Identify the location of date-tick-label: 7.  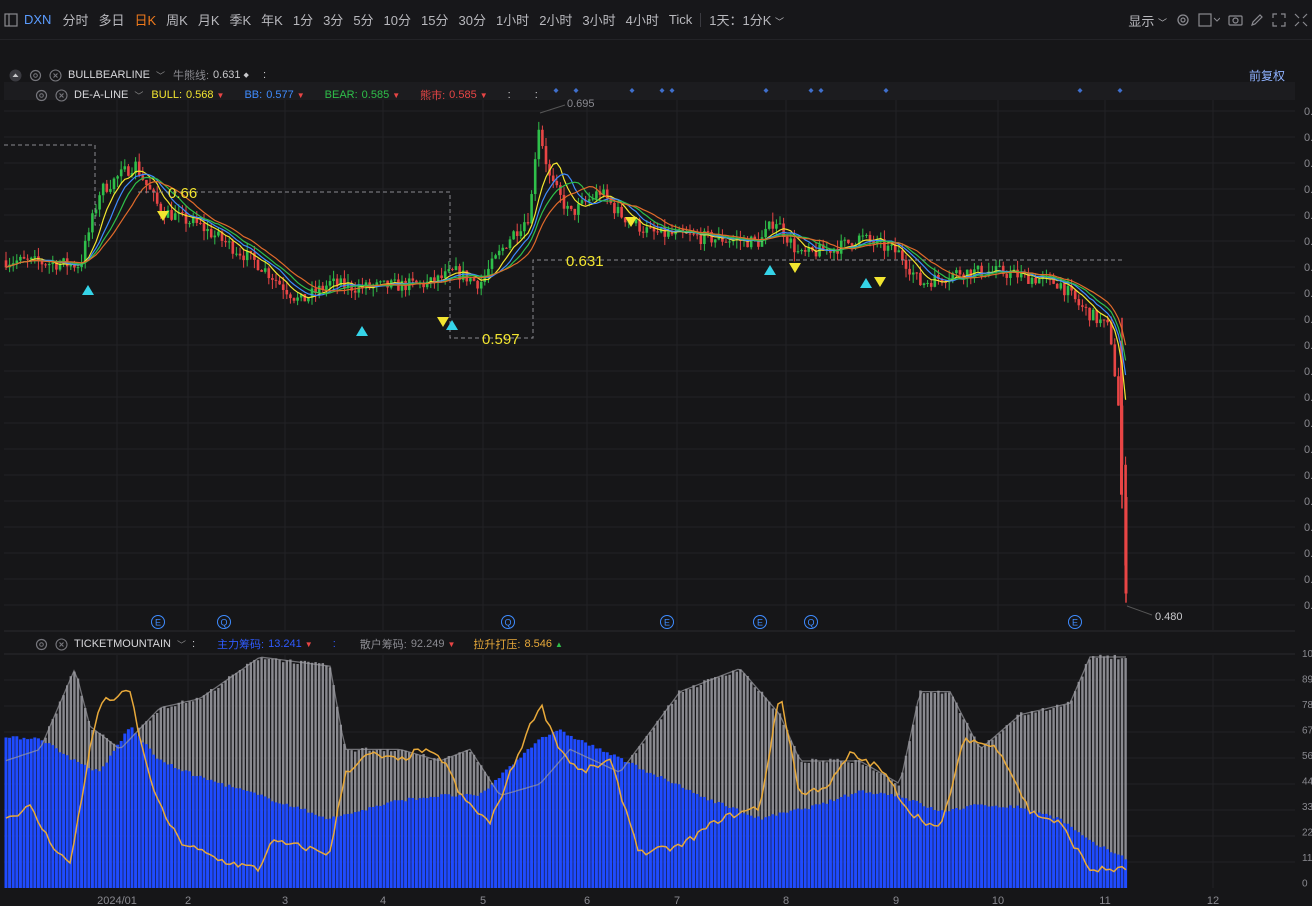
(677, 900).